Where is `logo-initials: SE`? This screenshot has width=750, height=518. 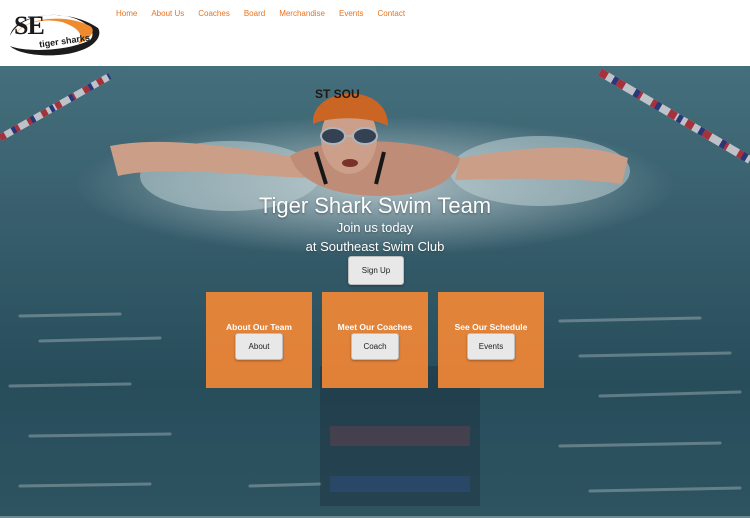 logo-initials: SE is located at coordinates (29, 25).